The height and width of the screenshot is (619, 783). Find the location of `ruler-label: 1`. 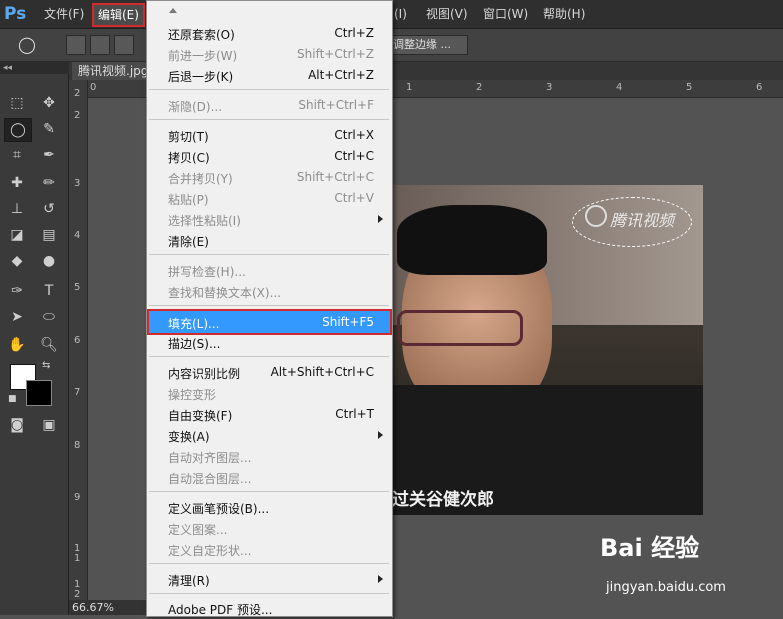

ruler-label: 1 is located at coordinates (409, 87).